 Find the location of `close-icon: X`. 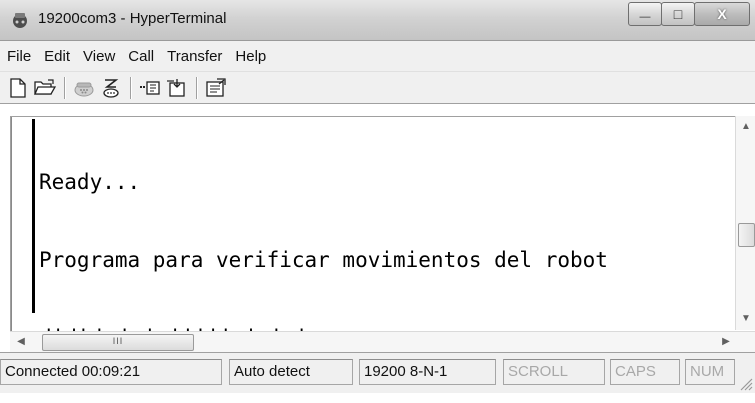

close-icon: X is located at coordinates (722, 14).